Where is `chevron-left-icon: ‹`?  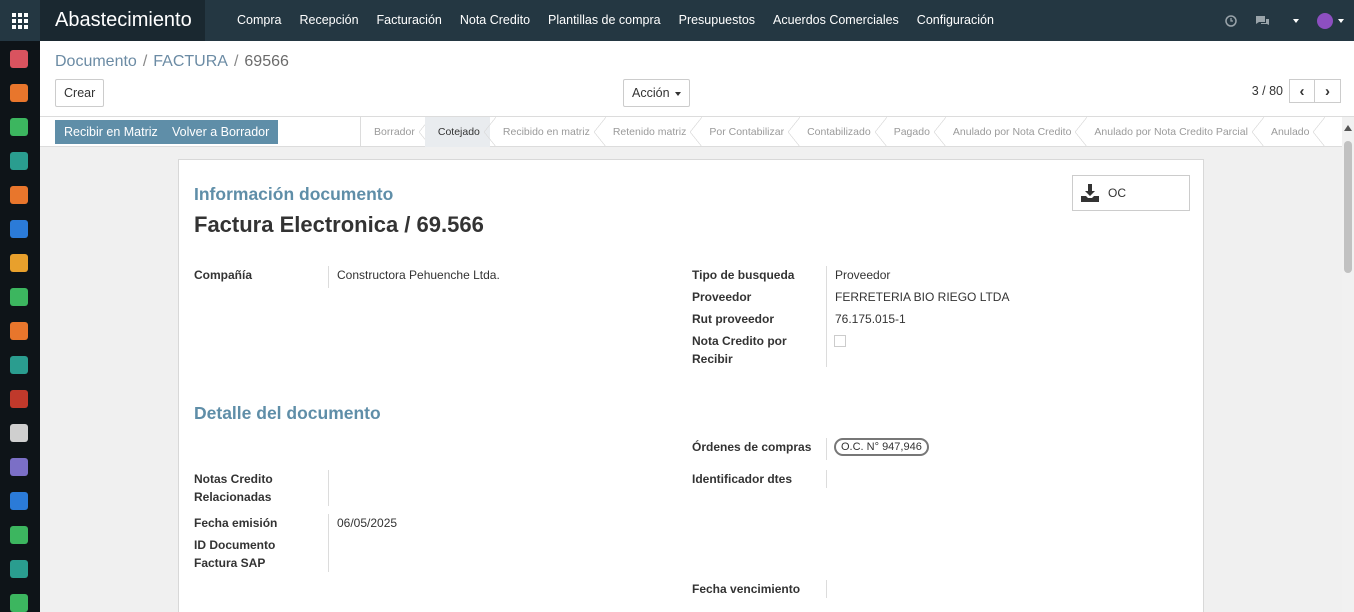 chevron-left-icon: ‹ is located at coordinates (1302, 91).